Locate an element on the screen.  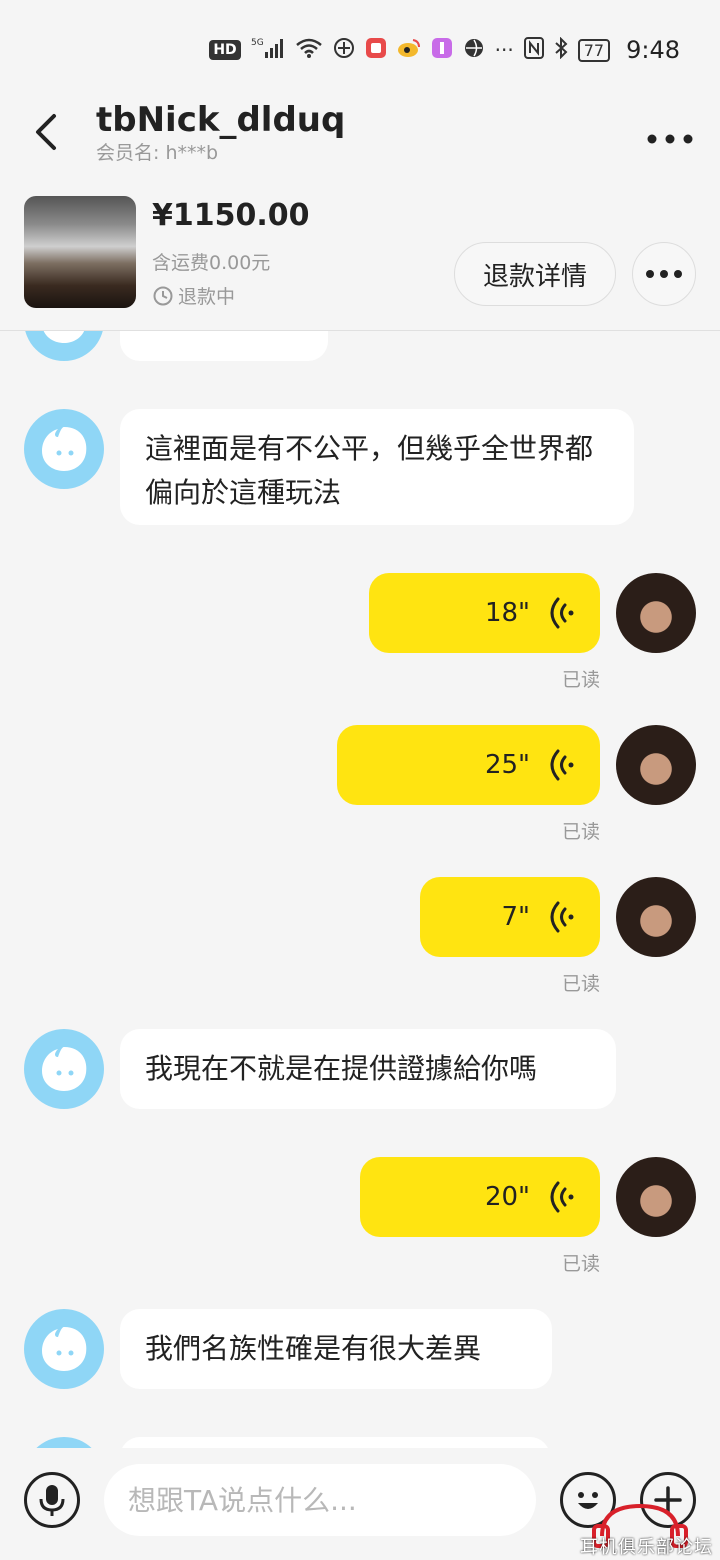
hd-icon: HD is located at coordinates (225, 50).